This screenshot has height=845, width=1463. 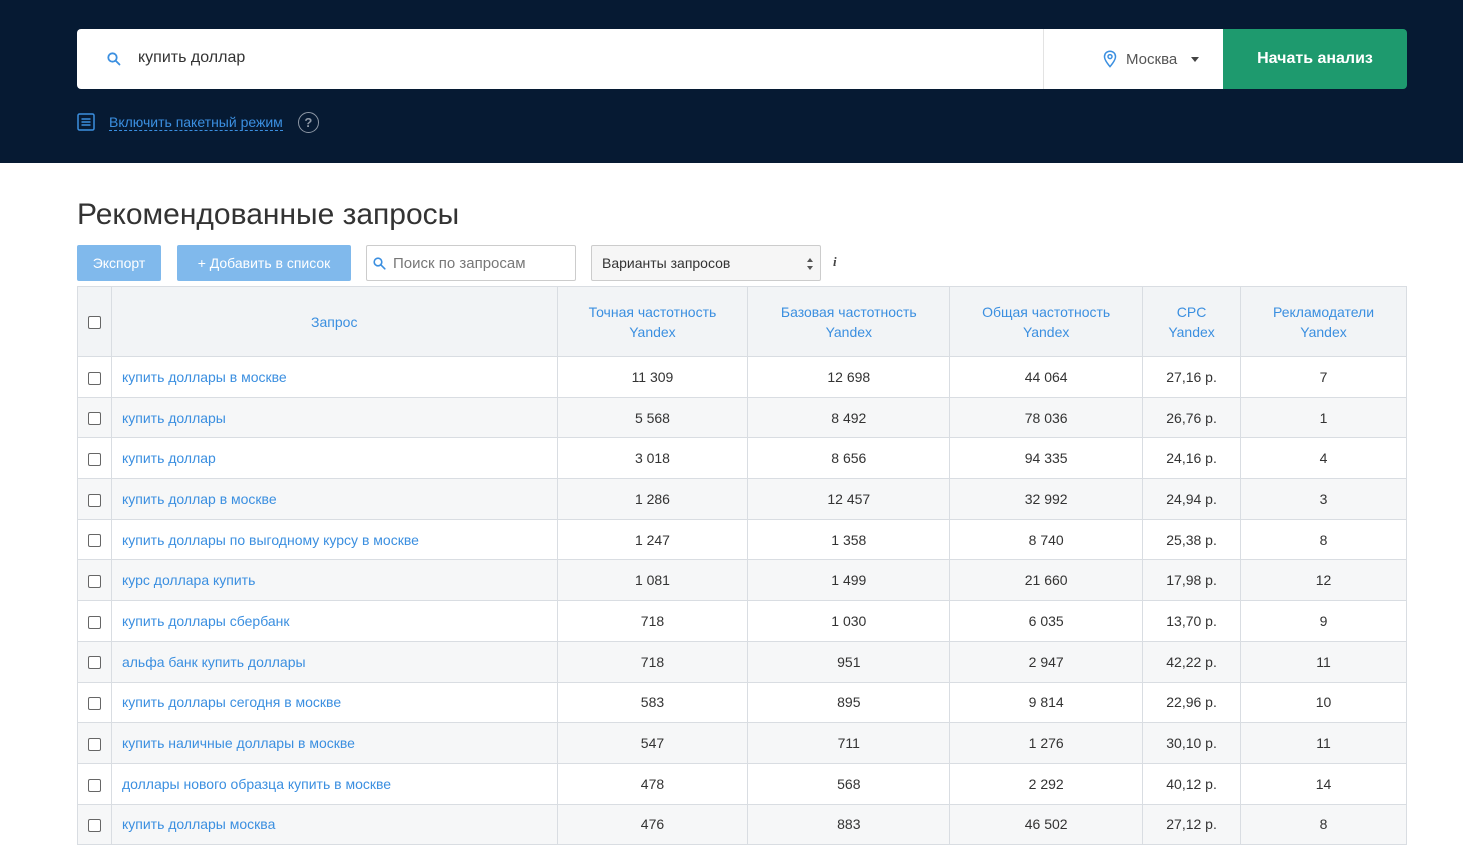 What do you see at coordinates (191, 58) in the screenshot?
I see `search-input: купить доллар` at bounding box center [191, 58].